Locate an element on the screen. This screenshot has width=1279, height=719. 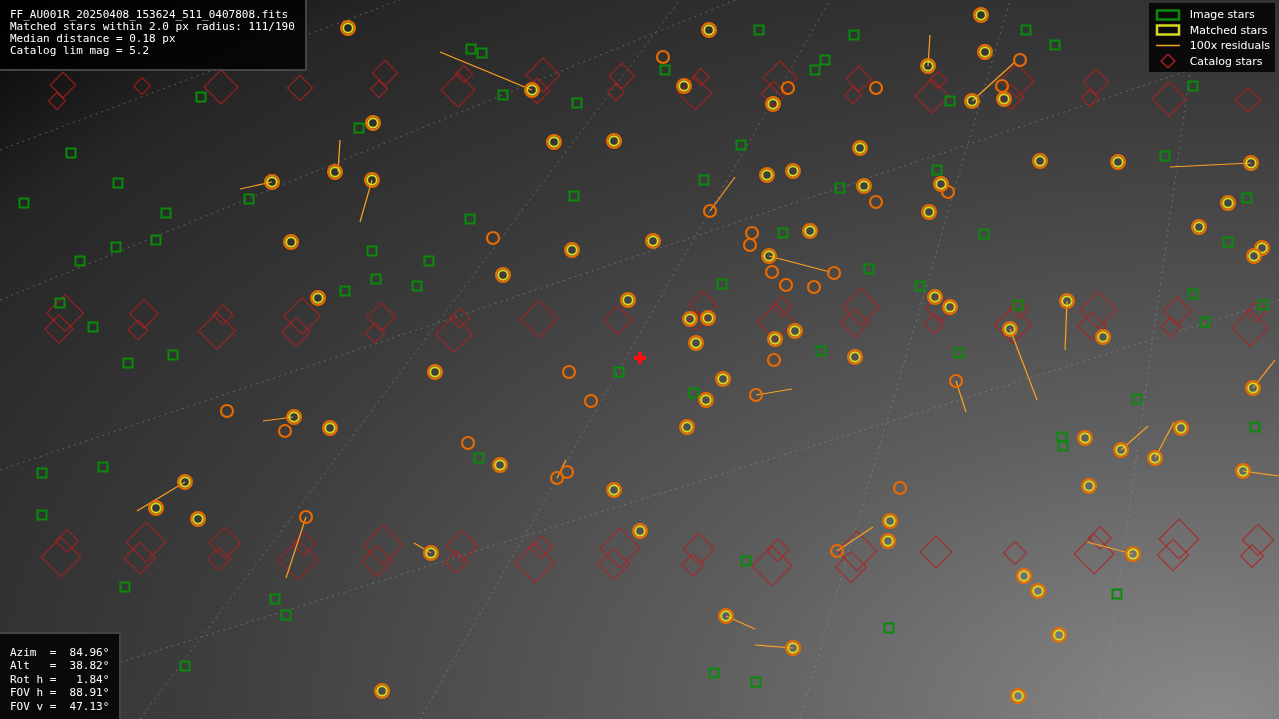
legend-label: Catalog stars is located at coordinates (1226, 61).